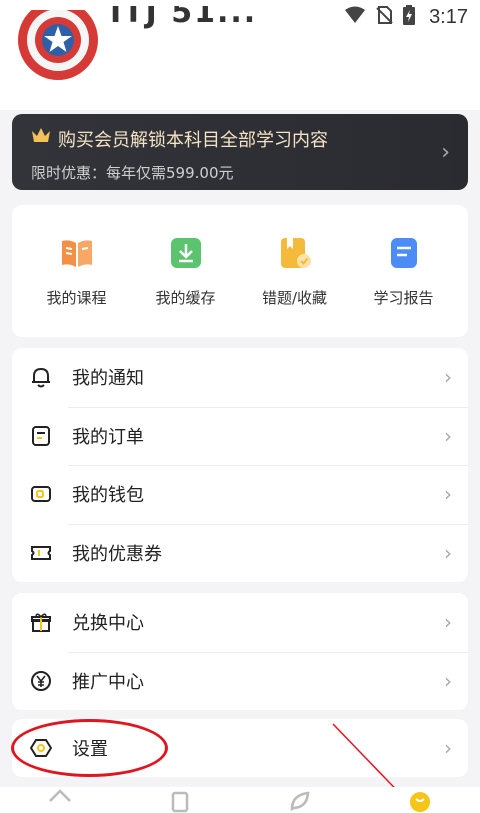 Image resolution: width=480 pixels, height=813 pixels. Describe the element at coordinates (409, 17) in the screenshot. I see `battery-icon` at that location.